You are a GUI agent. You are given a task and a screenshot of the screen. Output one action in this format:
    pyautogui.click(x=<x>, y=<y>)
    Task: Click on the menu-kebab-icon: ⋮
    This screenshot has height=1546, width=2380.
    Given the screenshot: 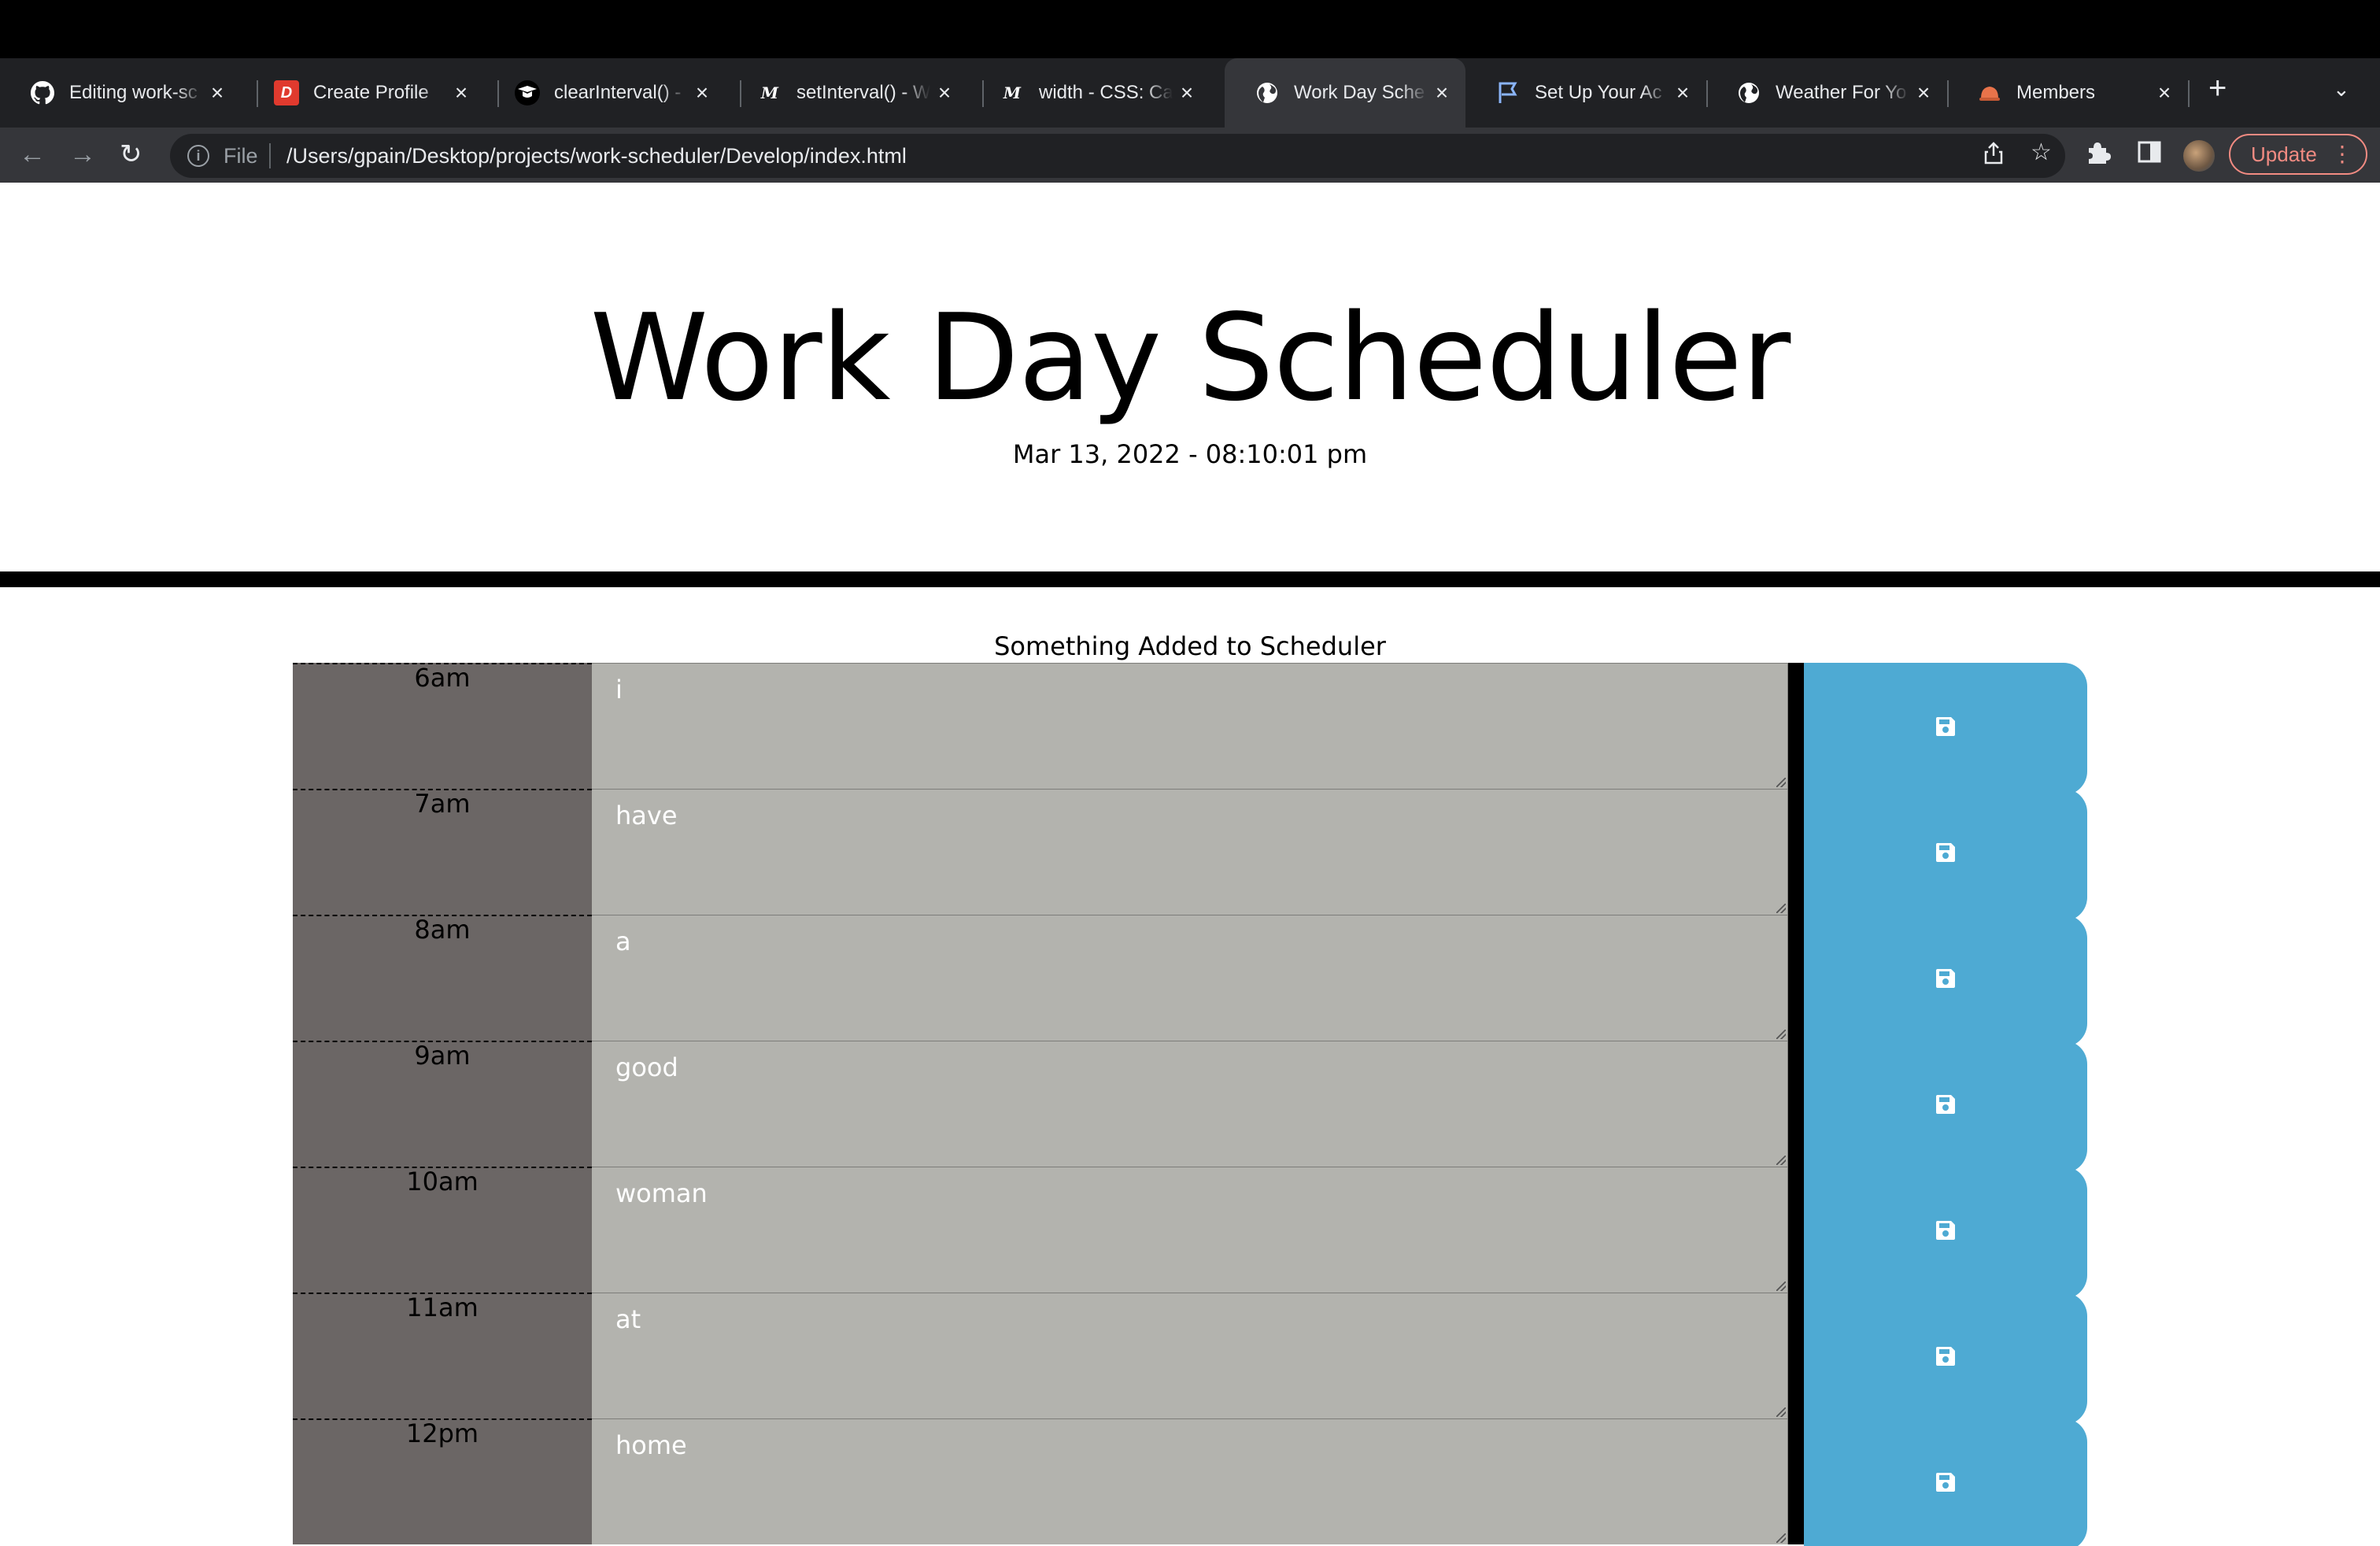 What is the action you would take?
    pyautogui.click(x=2342, y=154)
    